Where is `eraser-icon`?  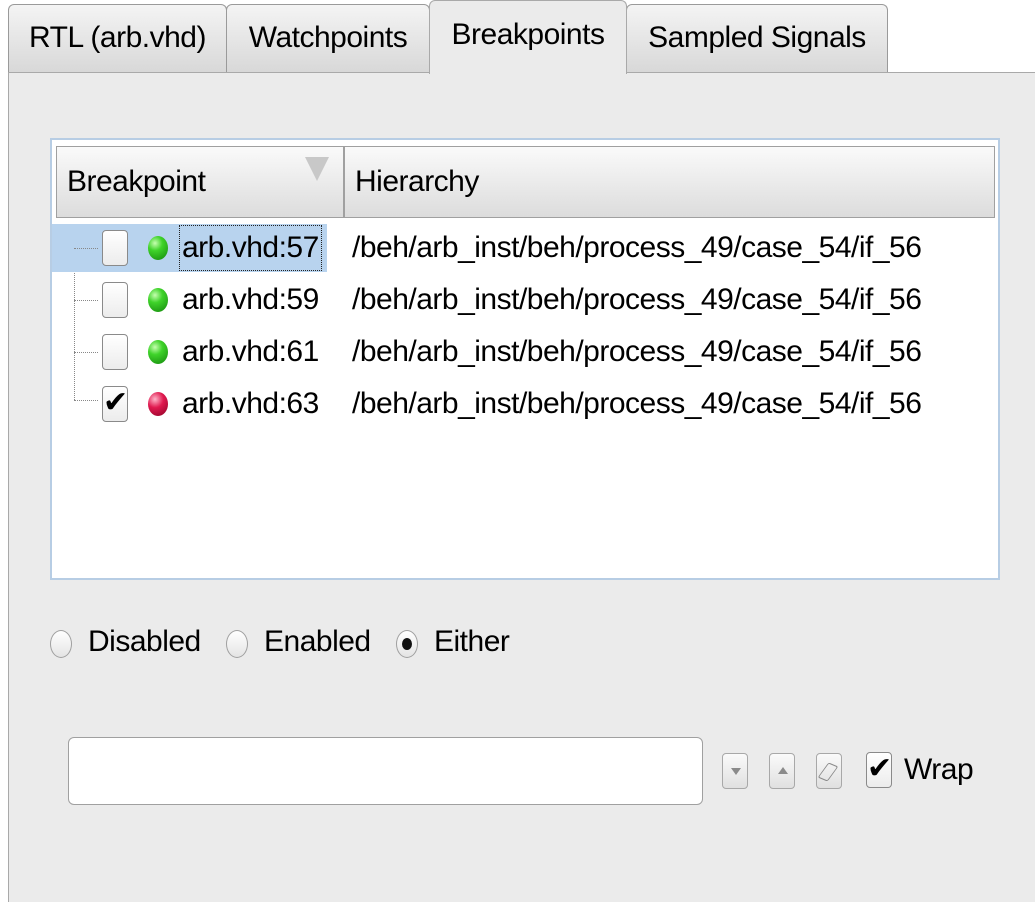
eraser-icon is located at coordinates (828, 772).